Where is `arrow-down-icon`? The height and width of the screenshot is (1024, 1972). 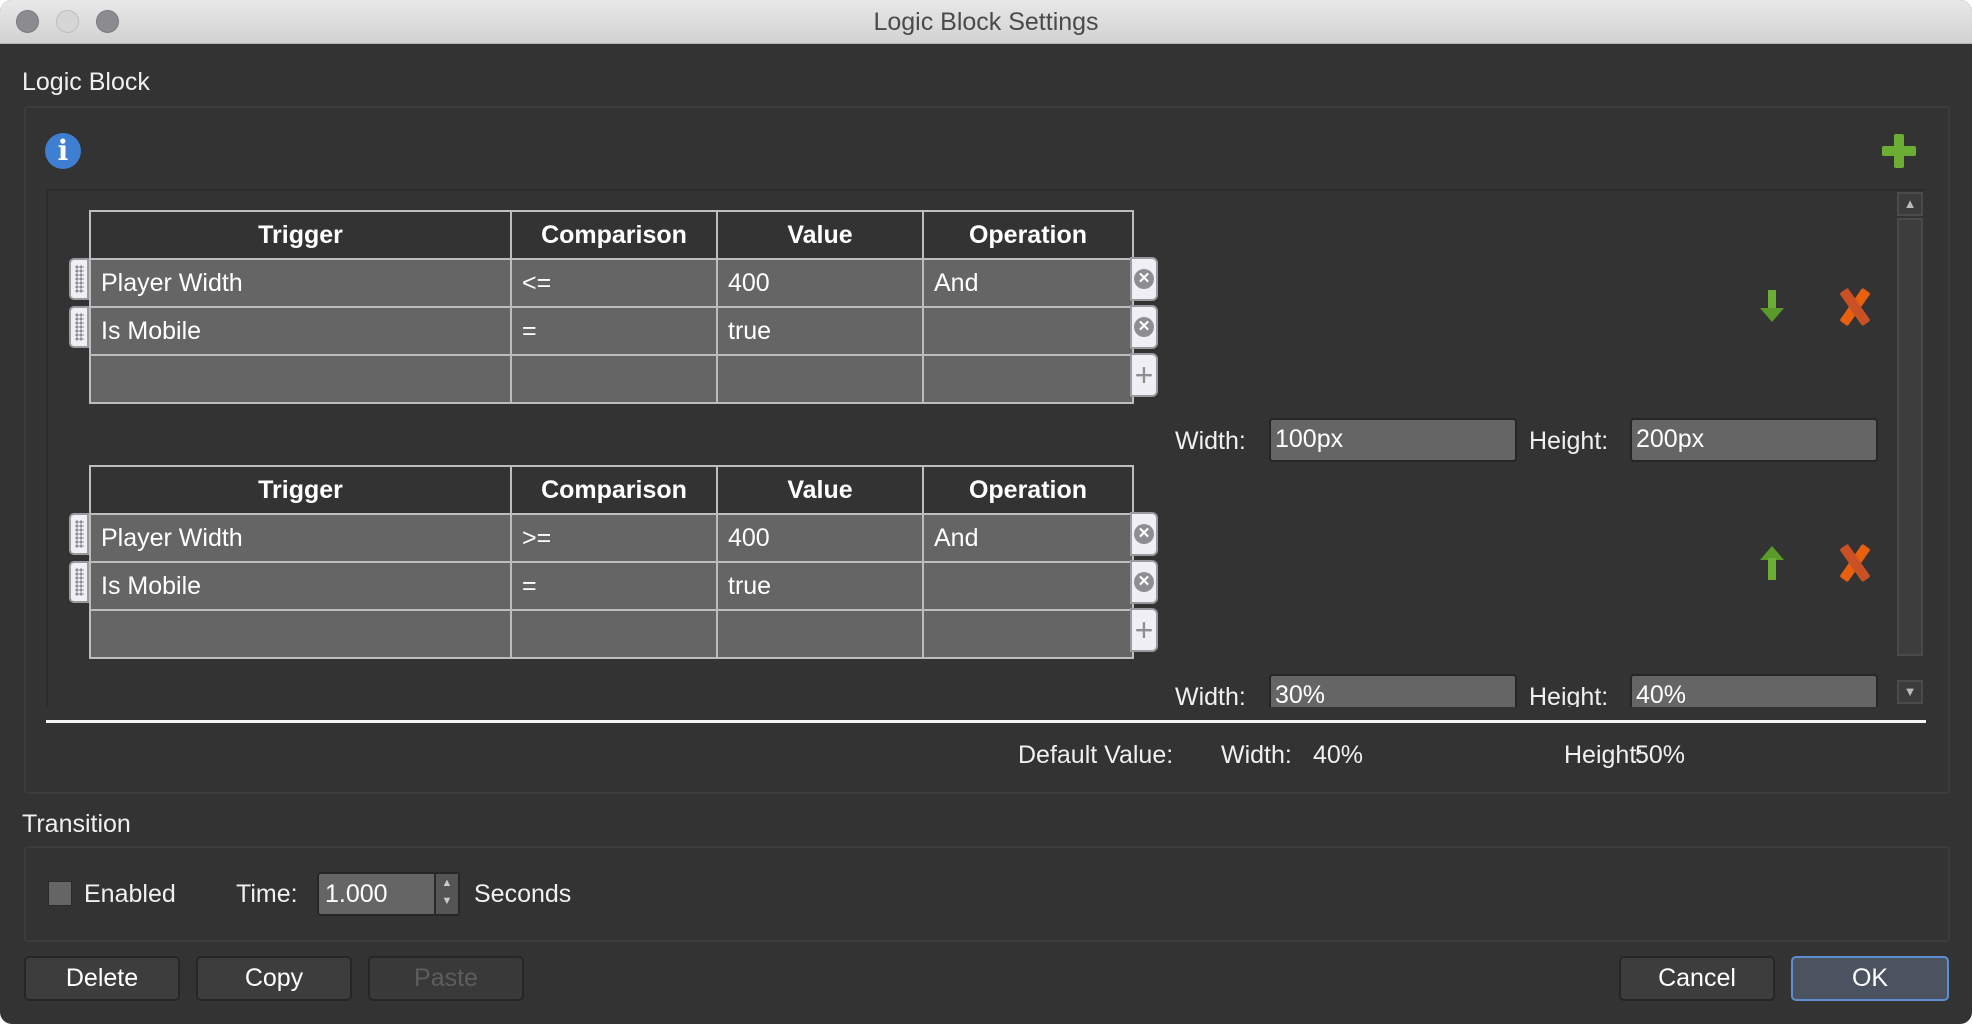 arrow-down-icon is located at coordinates (1772, 307).